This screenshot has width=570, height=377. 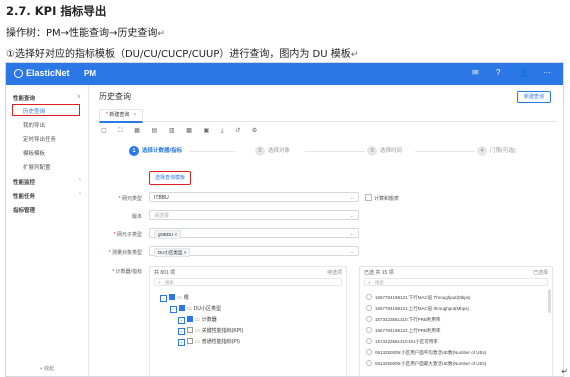 What do you see at coordinates (533, 97) in the screenshot?
I see `new-query-button: 新建查询` at bounding box center [533, 97].